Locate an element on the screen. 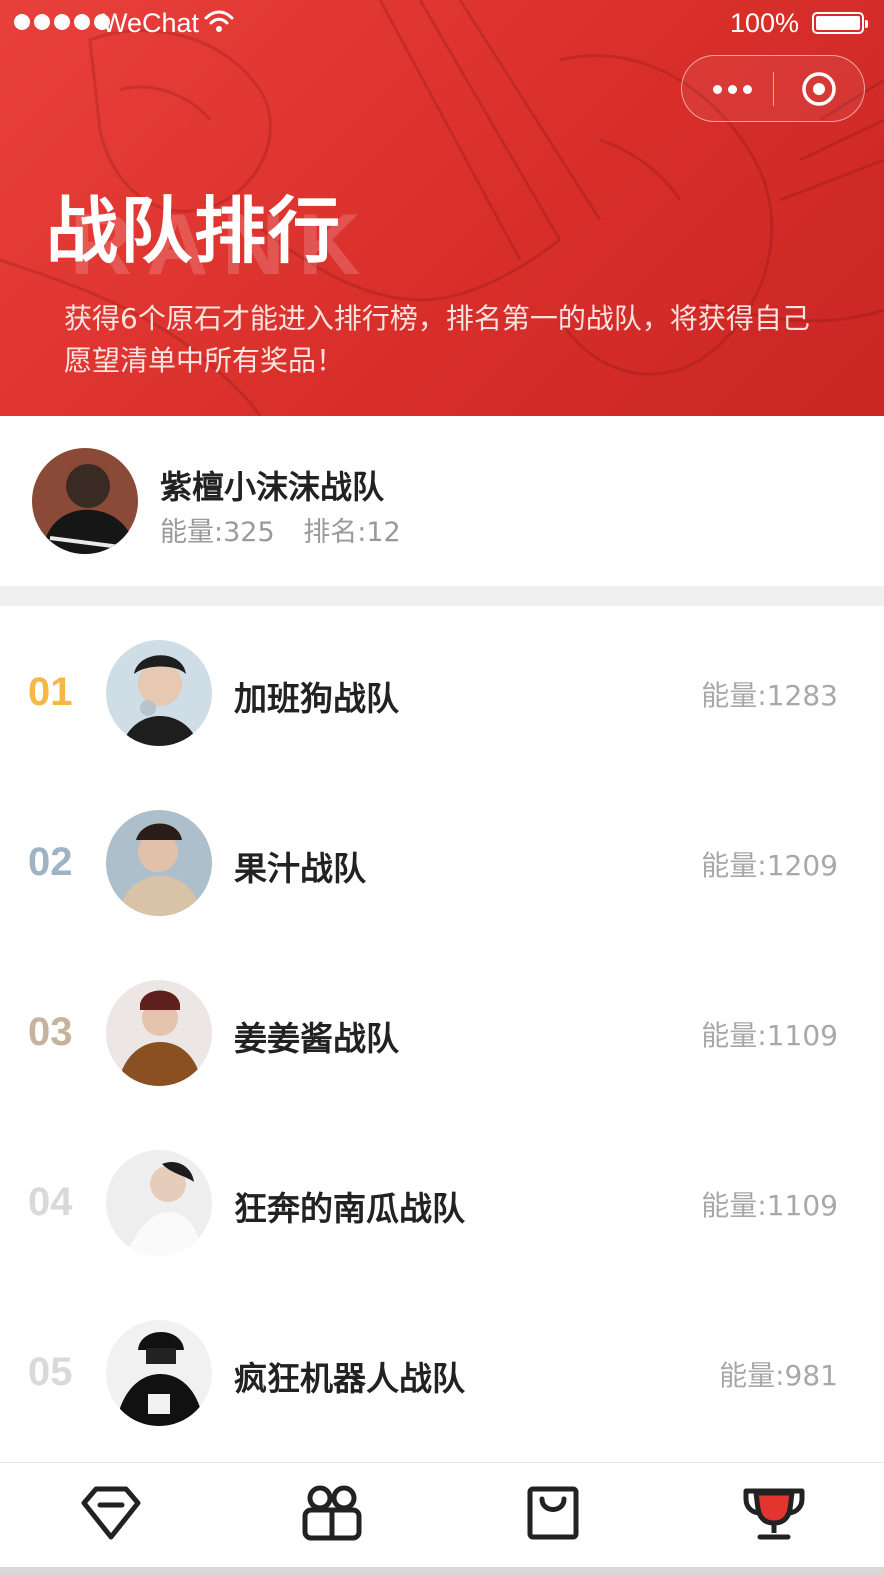 The image size is (884, 1575). shopping-bag-icon is located at coordinates (552, 1513).